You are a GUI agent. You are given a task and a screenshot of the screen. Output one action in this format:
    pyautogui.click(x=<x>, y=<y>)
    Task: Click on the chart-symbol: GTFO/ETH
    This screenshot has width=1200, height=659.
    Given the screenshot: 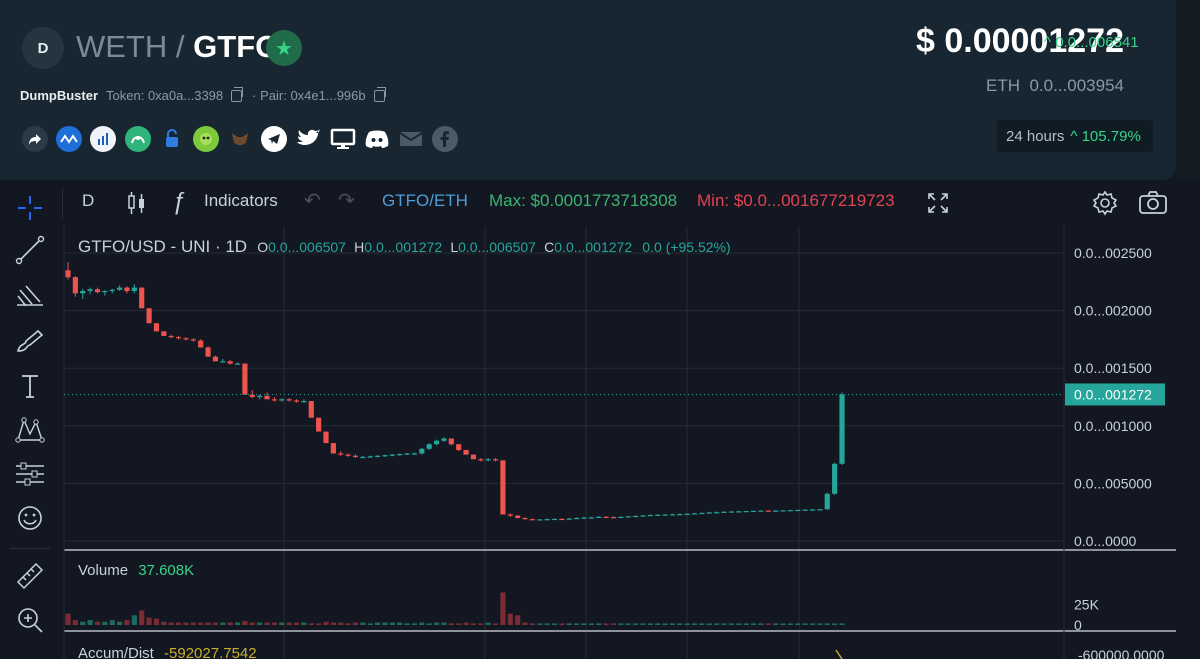 What is the action you would take?
    pyautogui.click(x=425, y=201)
    